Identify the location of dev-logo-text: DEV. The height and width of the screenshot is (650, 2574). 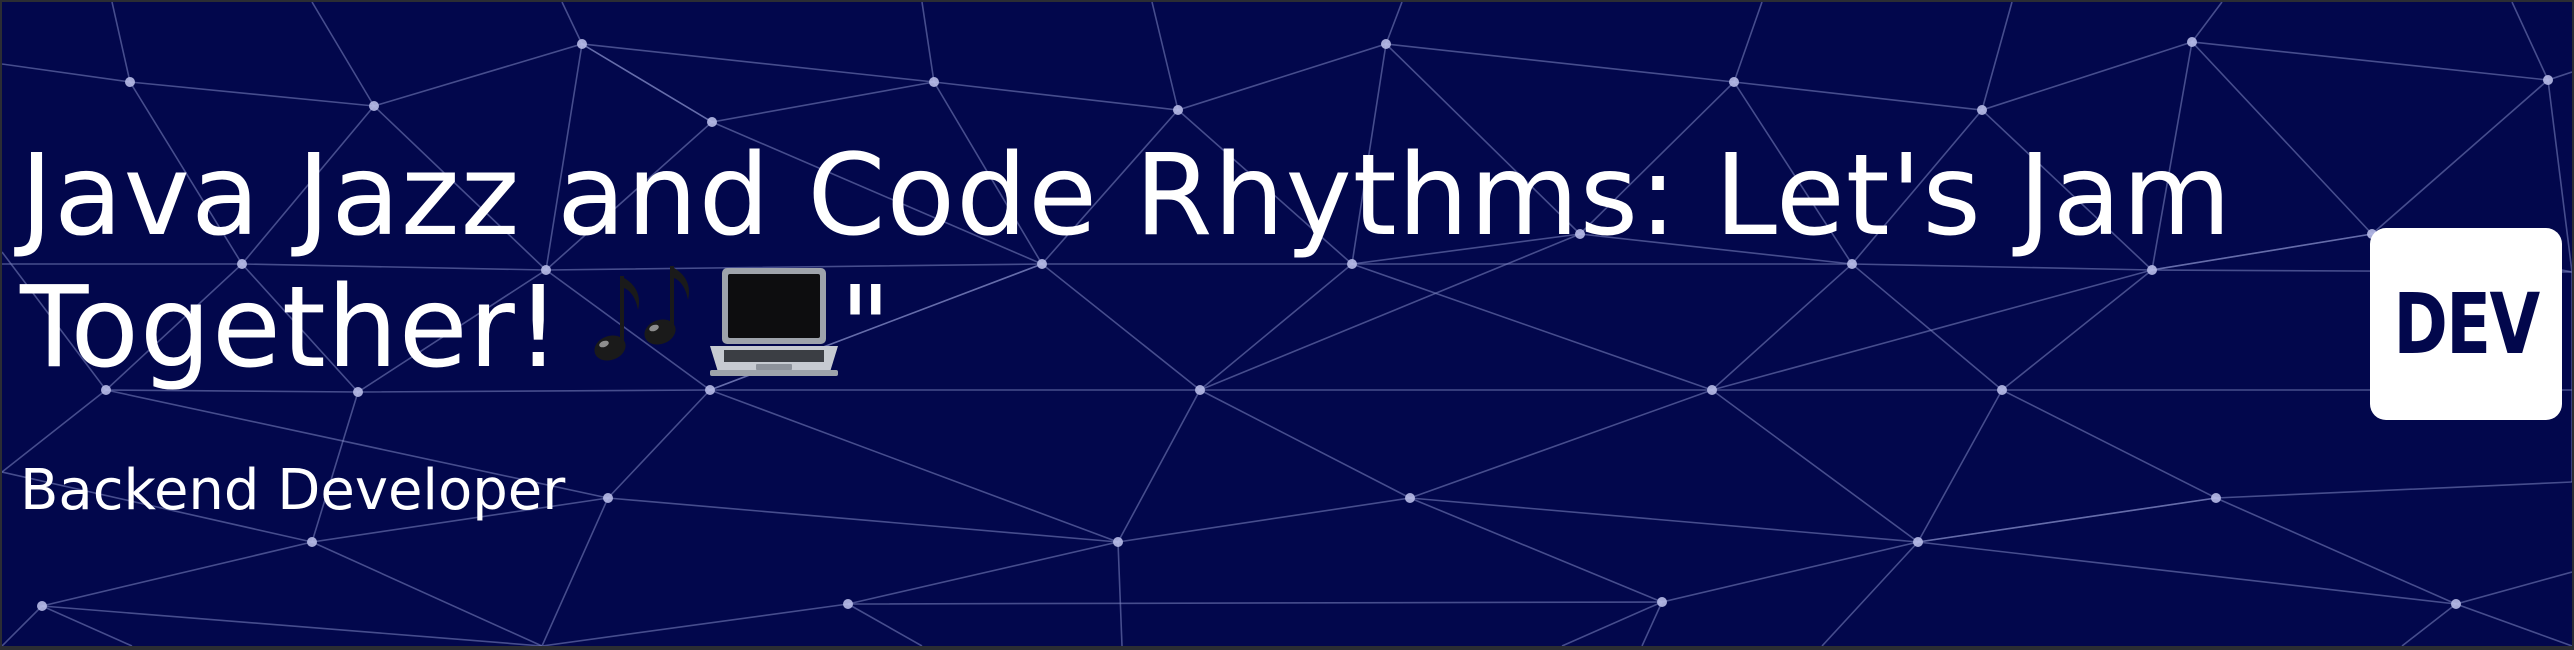
(2466, 324).